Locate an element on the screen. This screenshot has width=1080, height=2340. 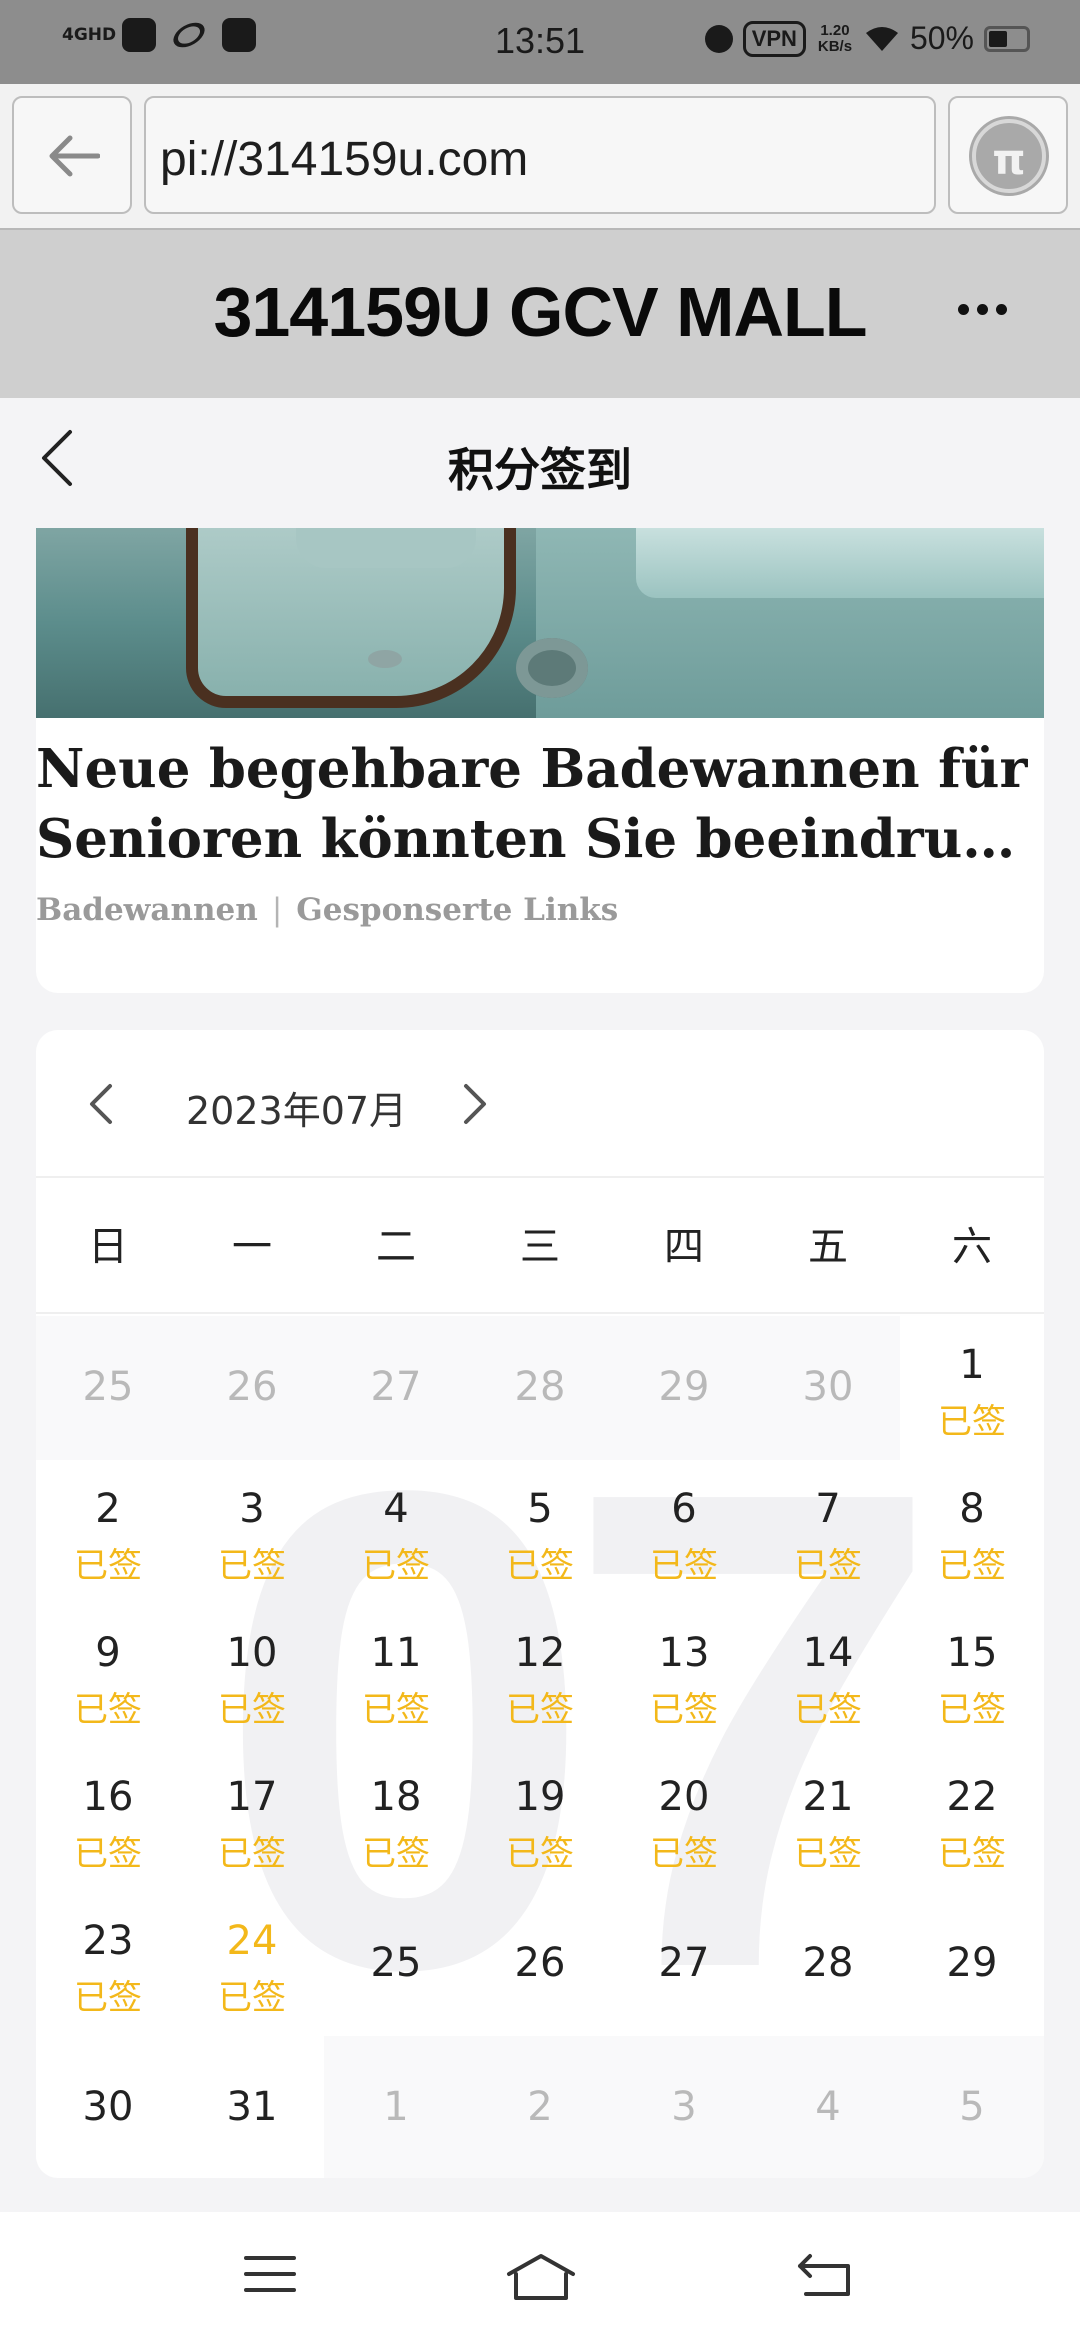
calendar-day: 31 is located at coordinates (252, 2107).